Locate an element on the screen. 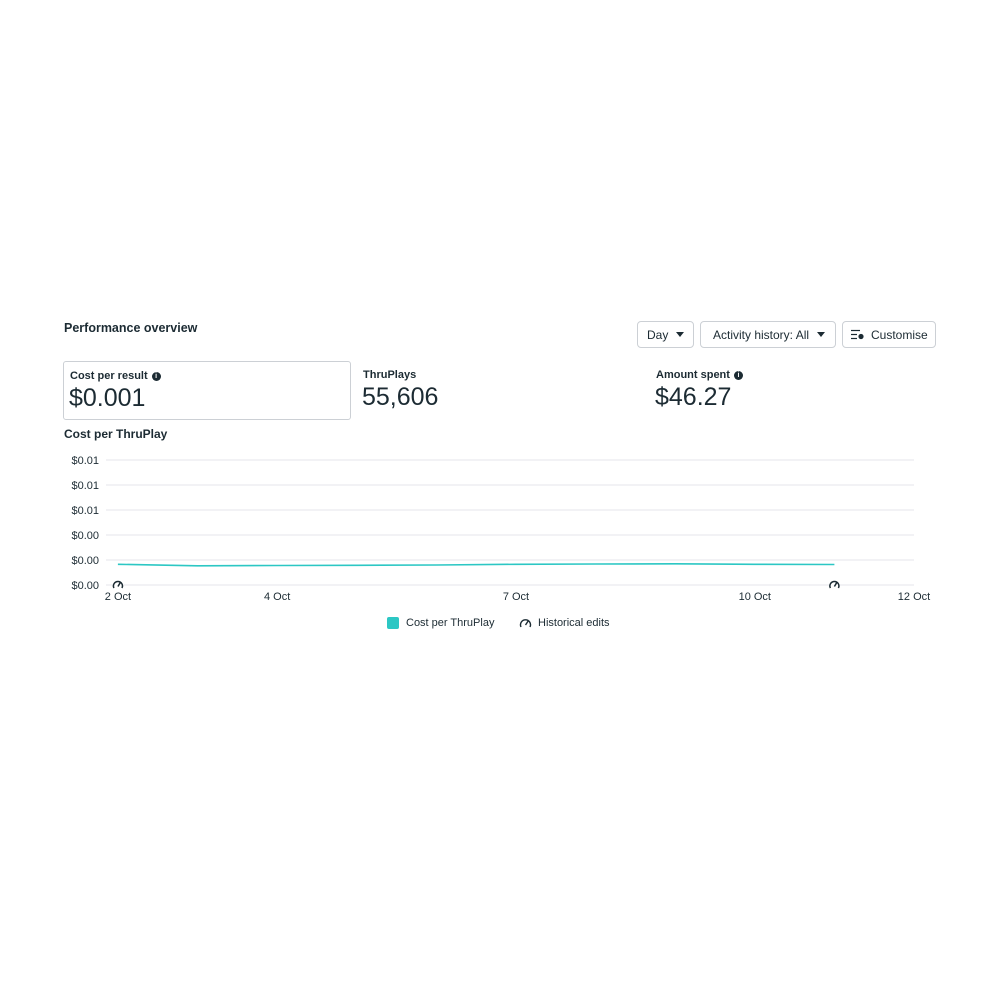 The image size is (1000, 1000). legend-swatch is located at coordinates (393, 623).